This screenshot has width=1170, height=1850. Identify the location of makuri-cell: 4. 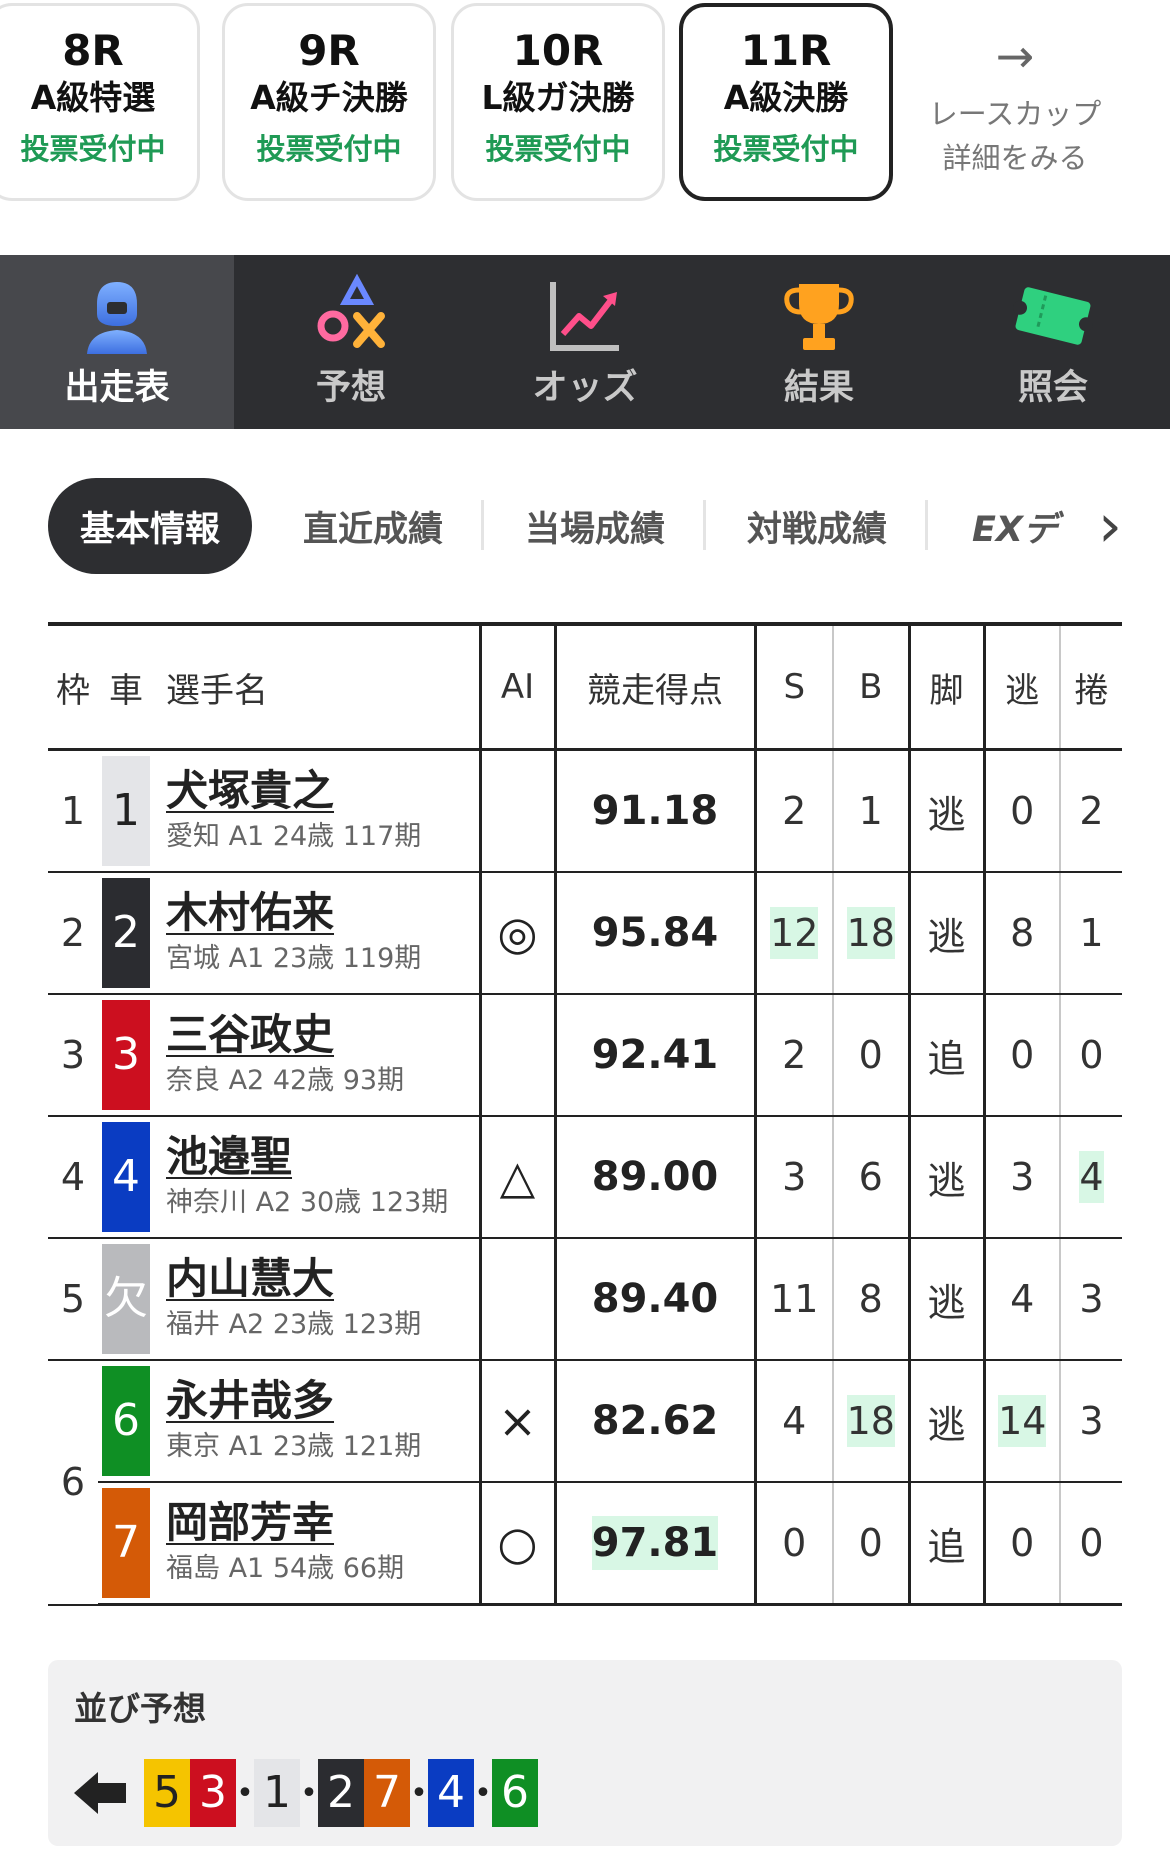
(1090, 1177).